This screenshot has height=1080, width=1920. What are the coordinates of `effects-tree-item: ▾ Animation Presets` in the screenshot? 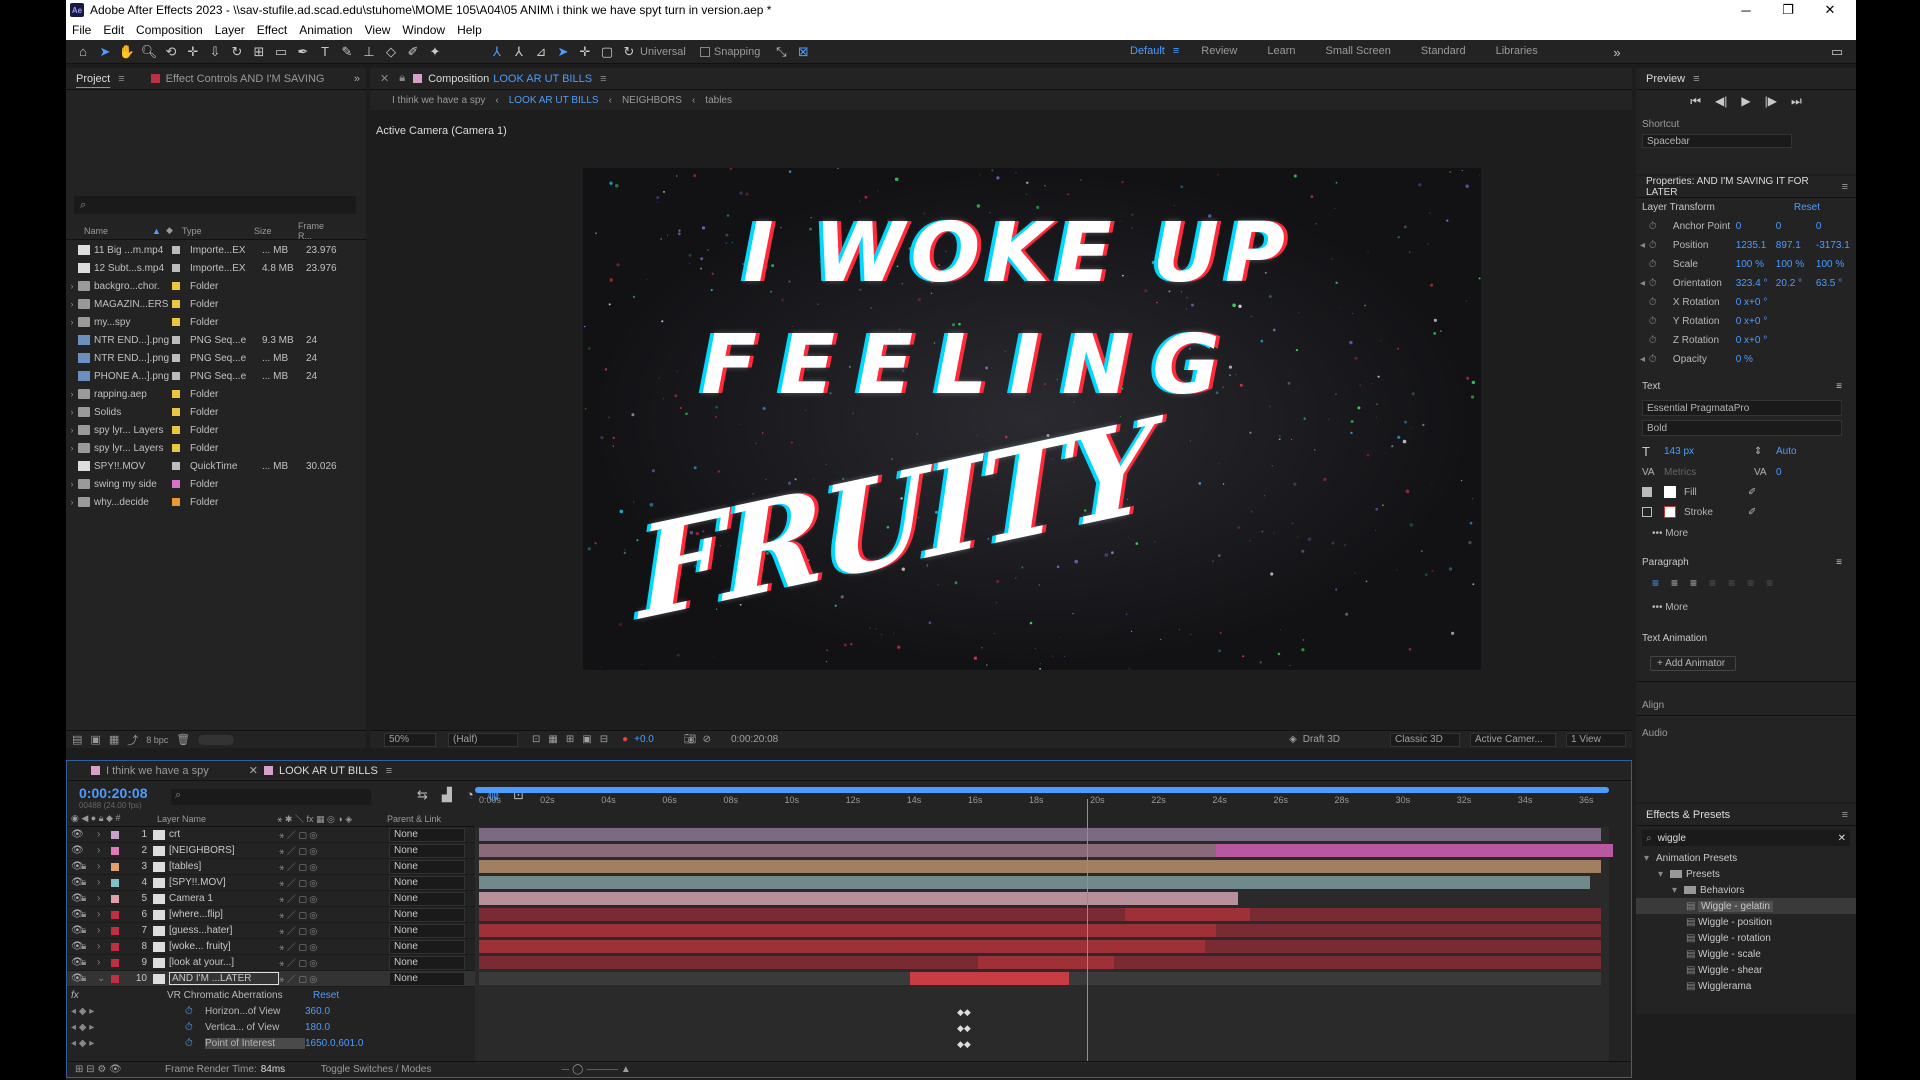 It's located at (1746, 858).